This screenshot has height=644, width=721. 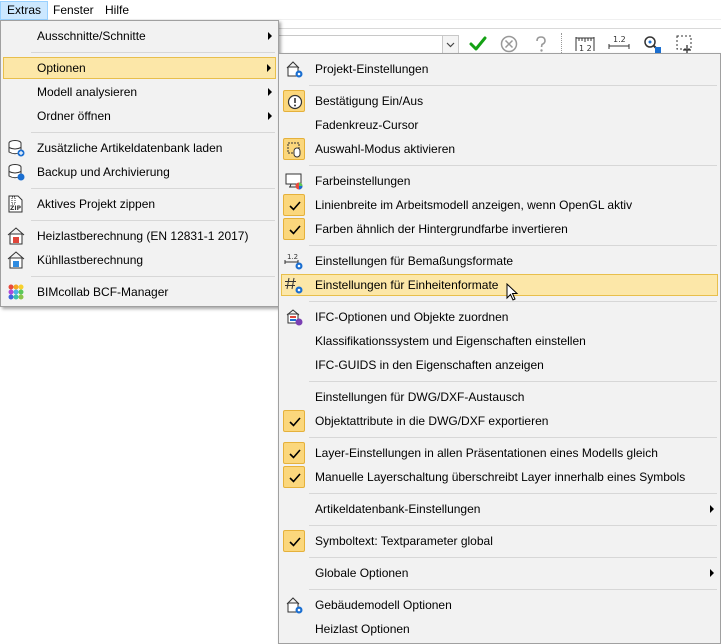 What do you see at coordinates (499, 149) in the screenshot?
I see `menu-item-auswahl-modus: Auswahl-Modus aktivieren` at bounding box center [499, 149].